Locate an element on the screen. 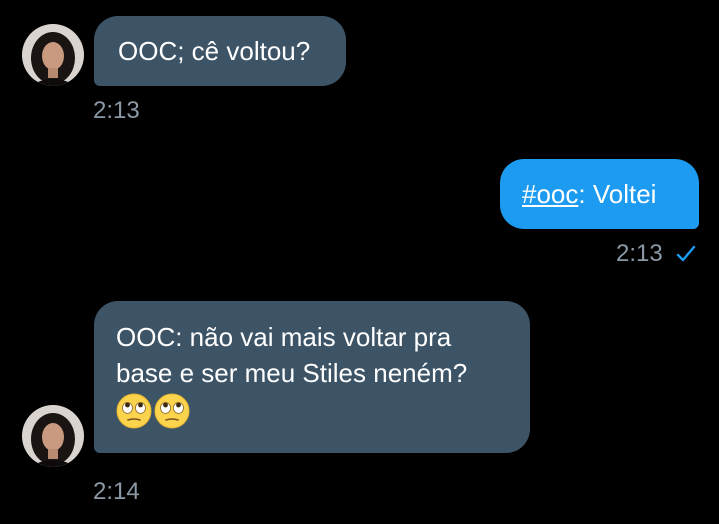  emoji-row is located at coordinates (312, 411).